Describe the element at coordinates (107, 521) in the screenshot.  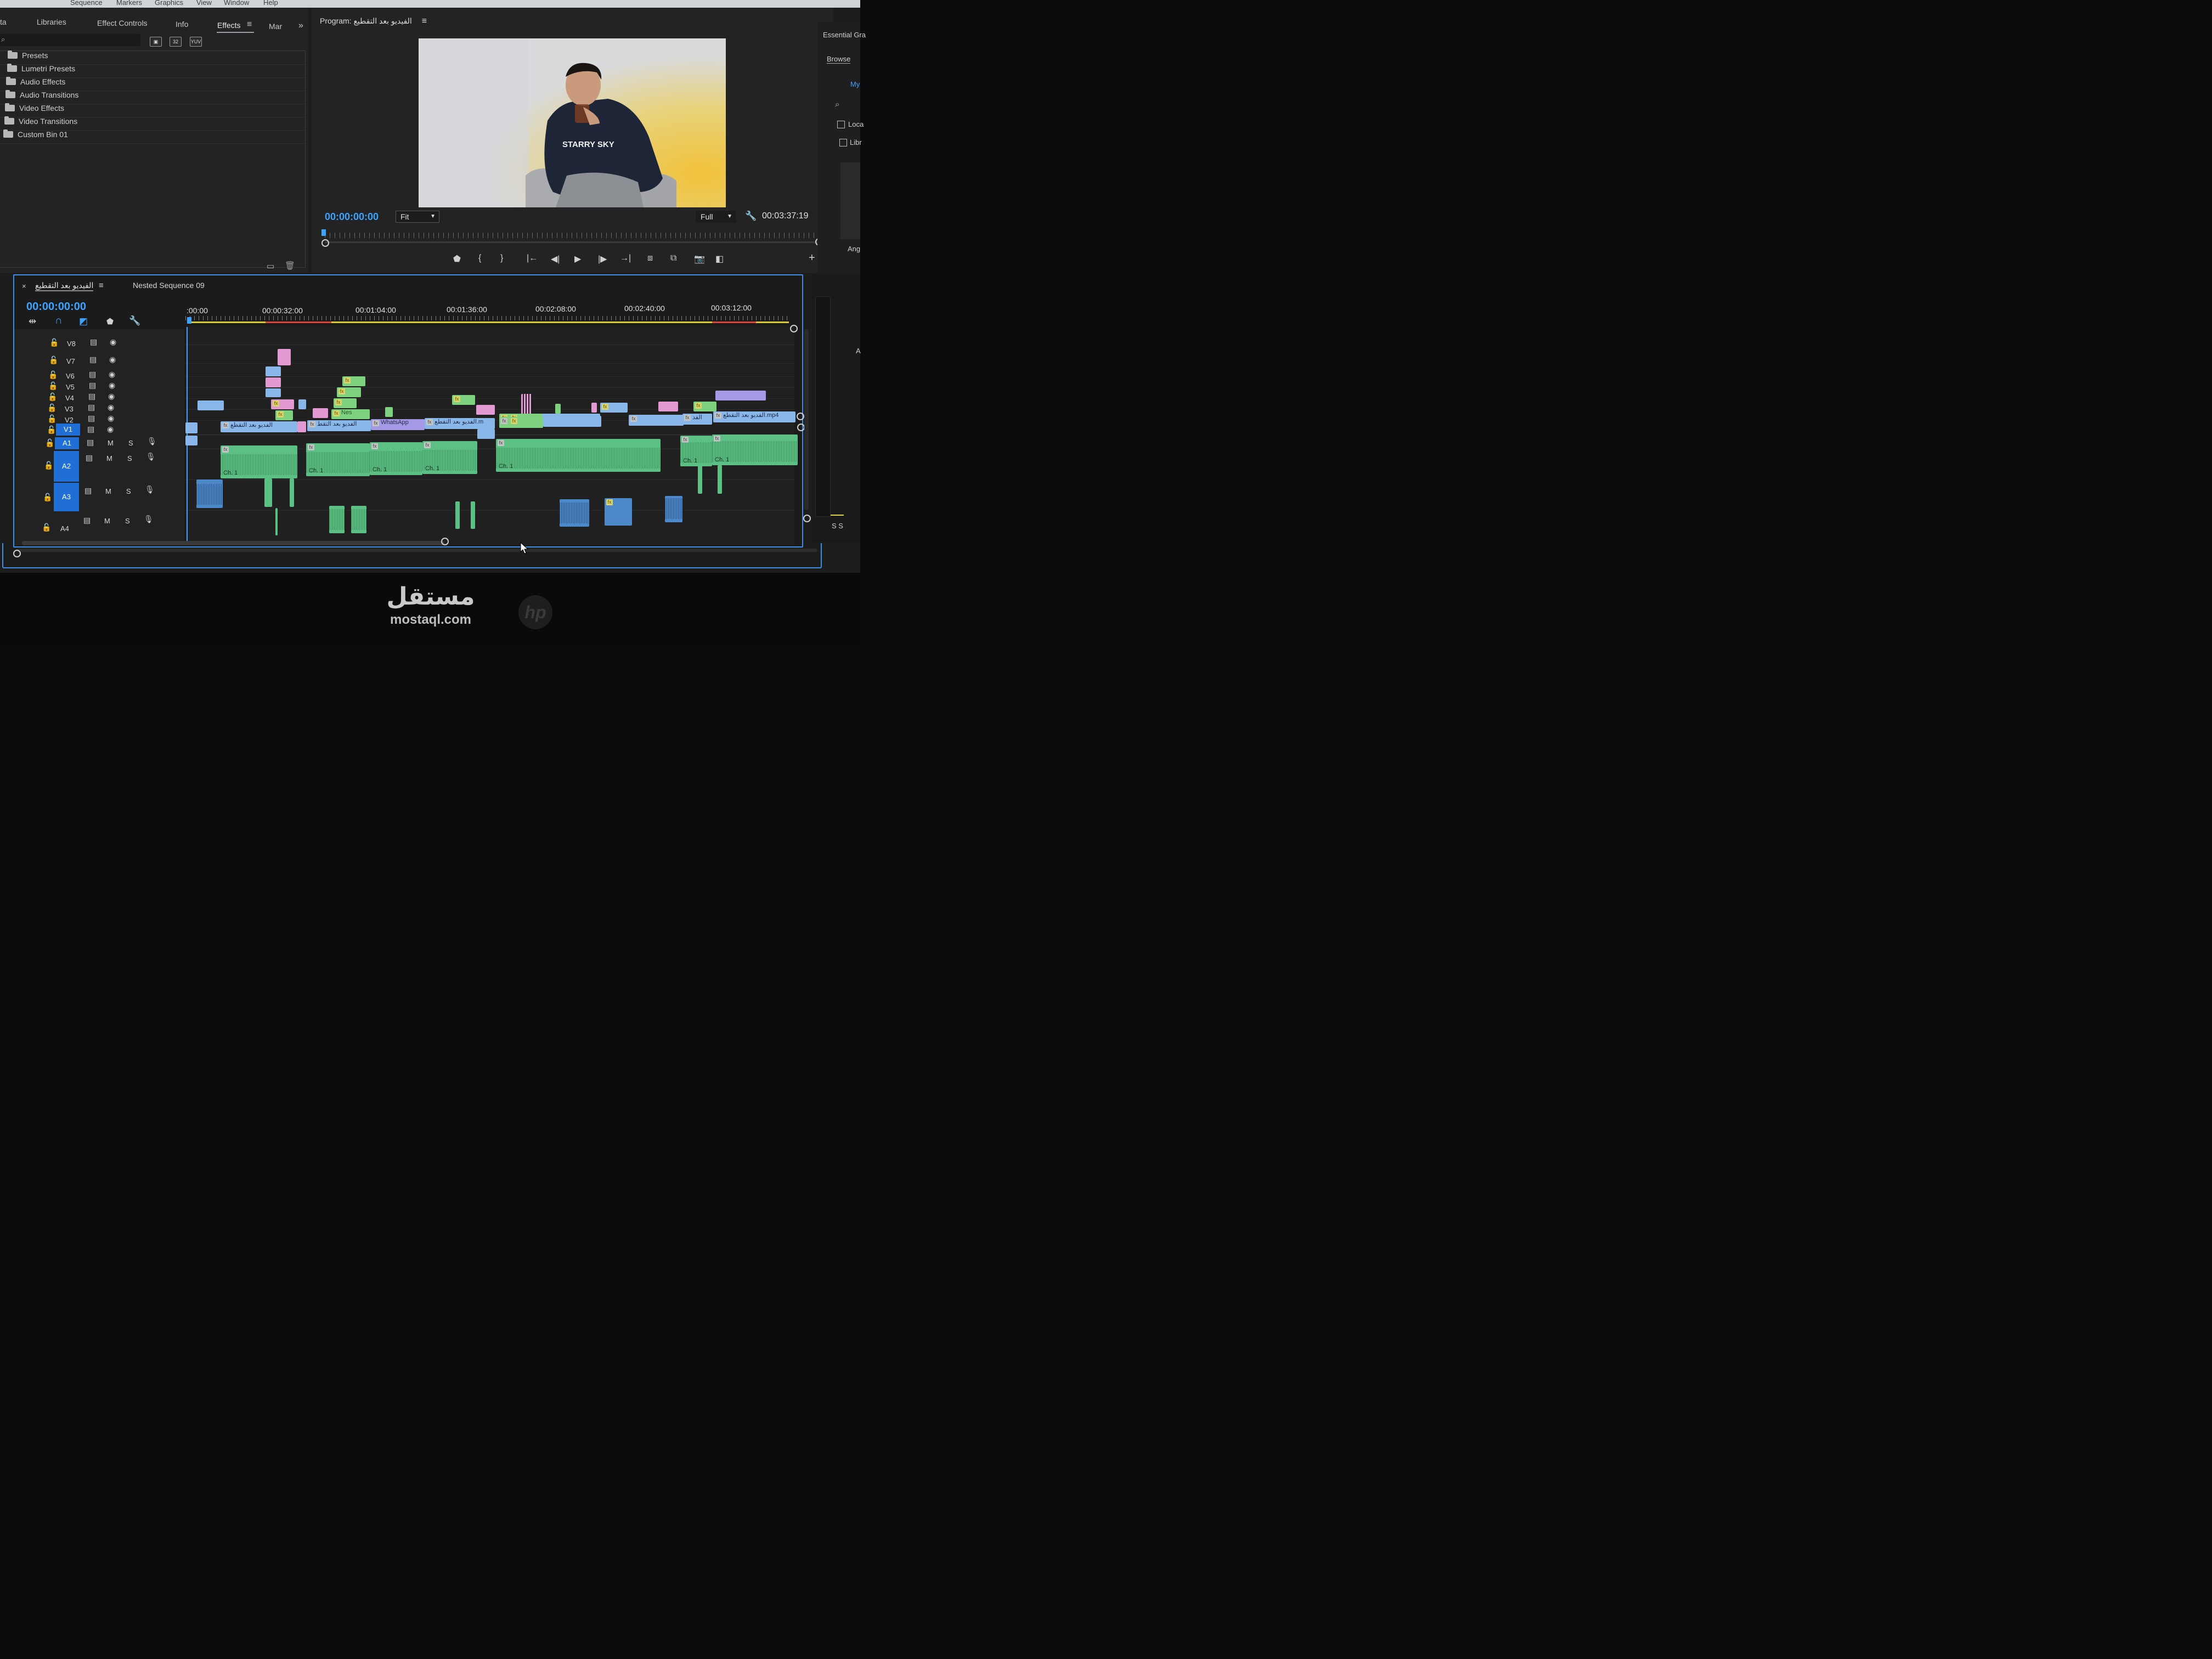
I see `mute-button: M` at that location.